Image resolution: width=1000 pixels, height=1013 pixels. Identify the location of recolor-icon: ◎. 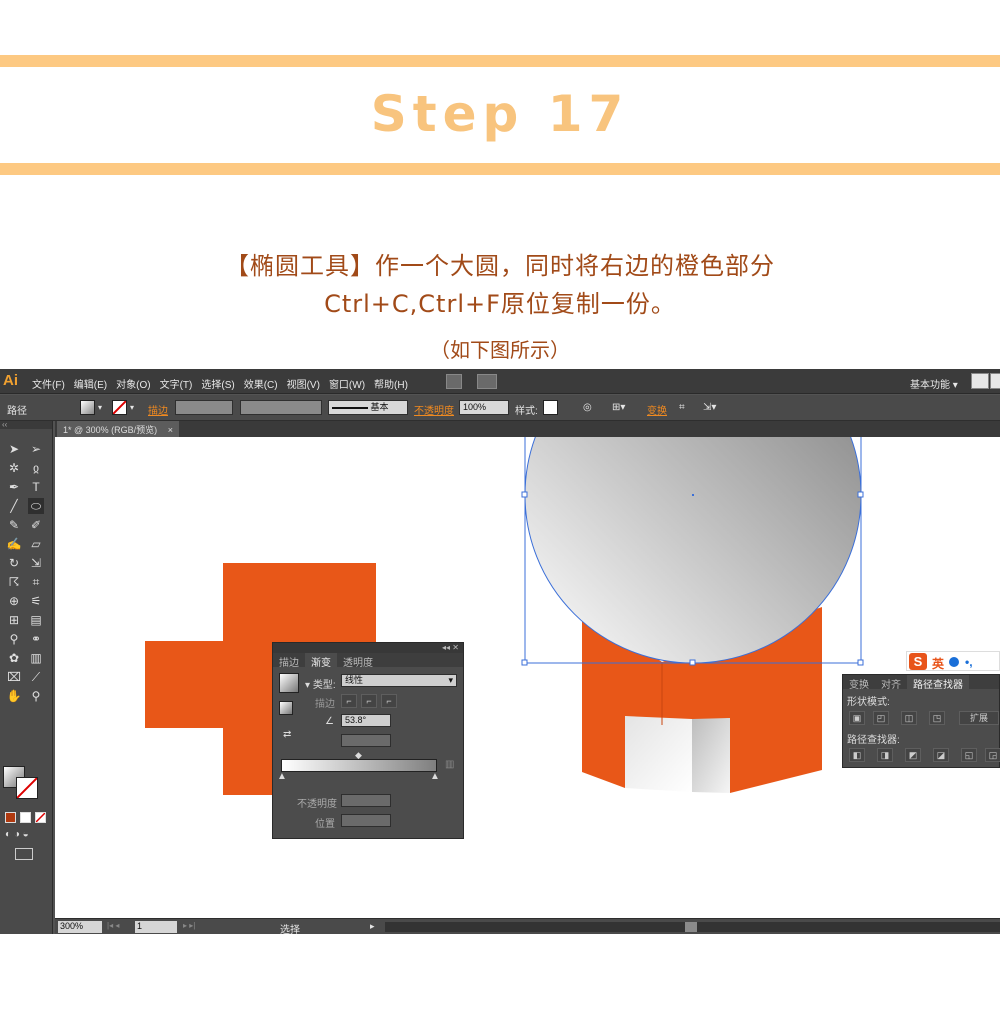
(587, 407).